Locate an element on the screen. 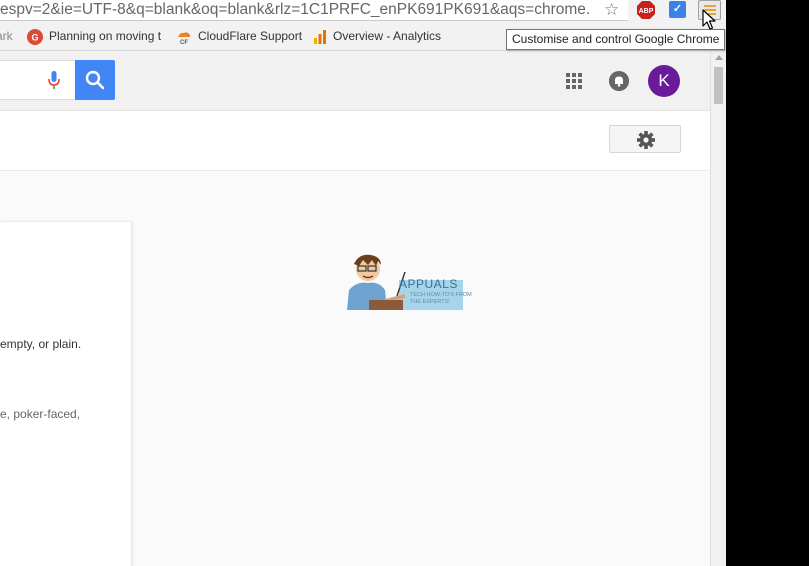 Image resolution: width=809 pixels, height=566 pixels. gear-icon is located at coordinates (646, 140).